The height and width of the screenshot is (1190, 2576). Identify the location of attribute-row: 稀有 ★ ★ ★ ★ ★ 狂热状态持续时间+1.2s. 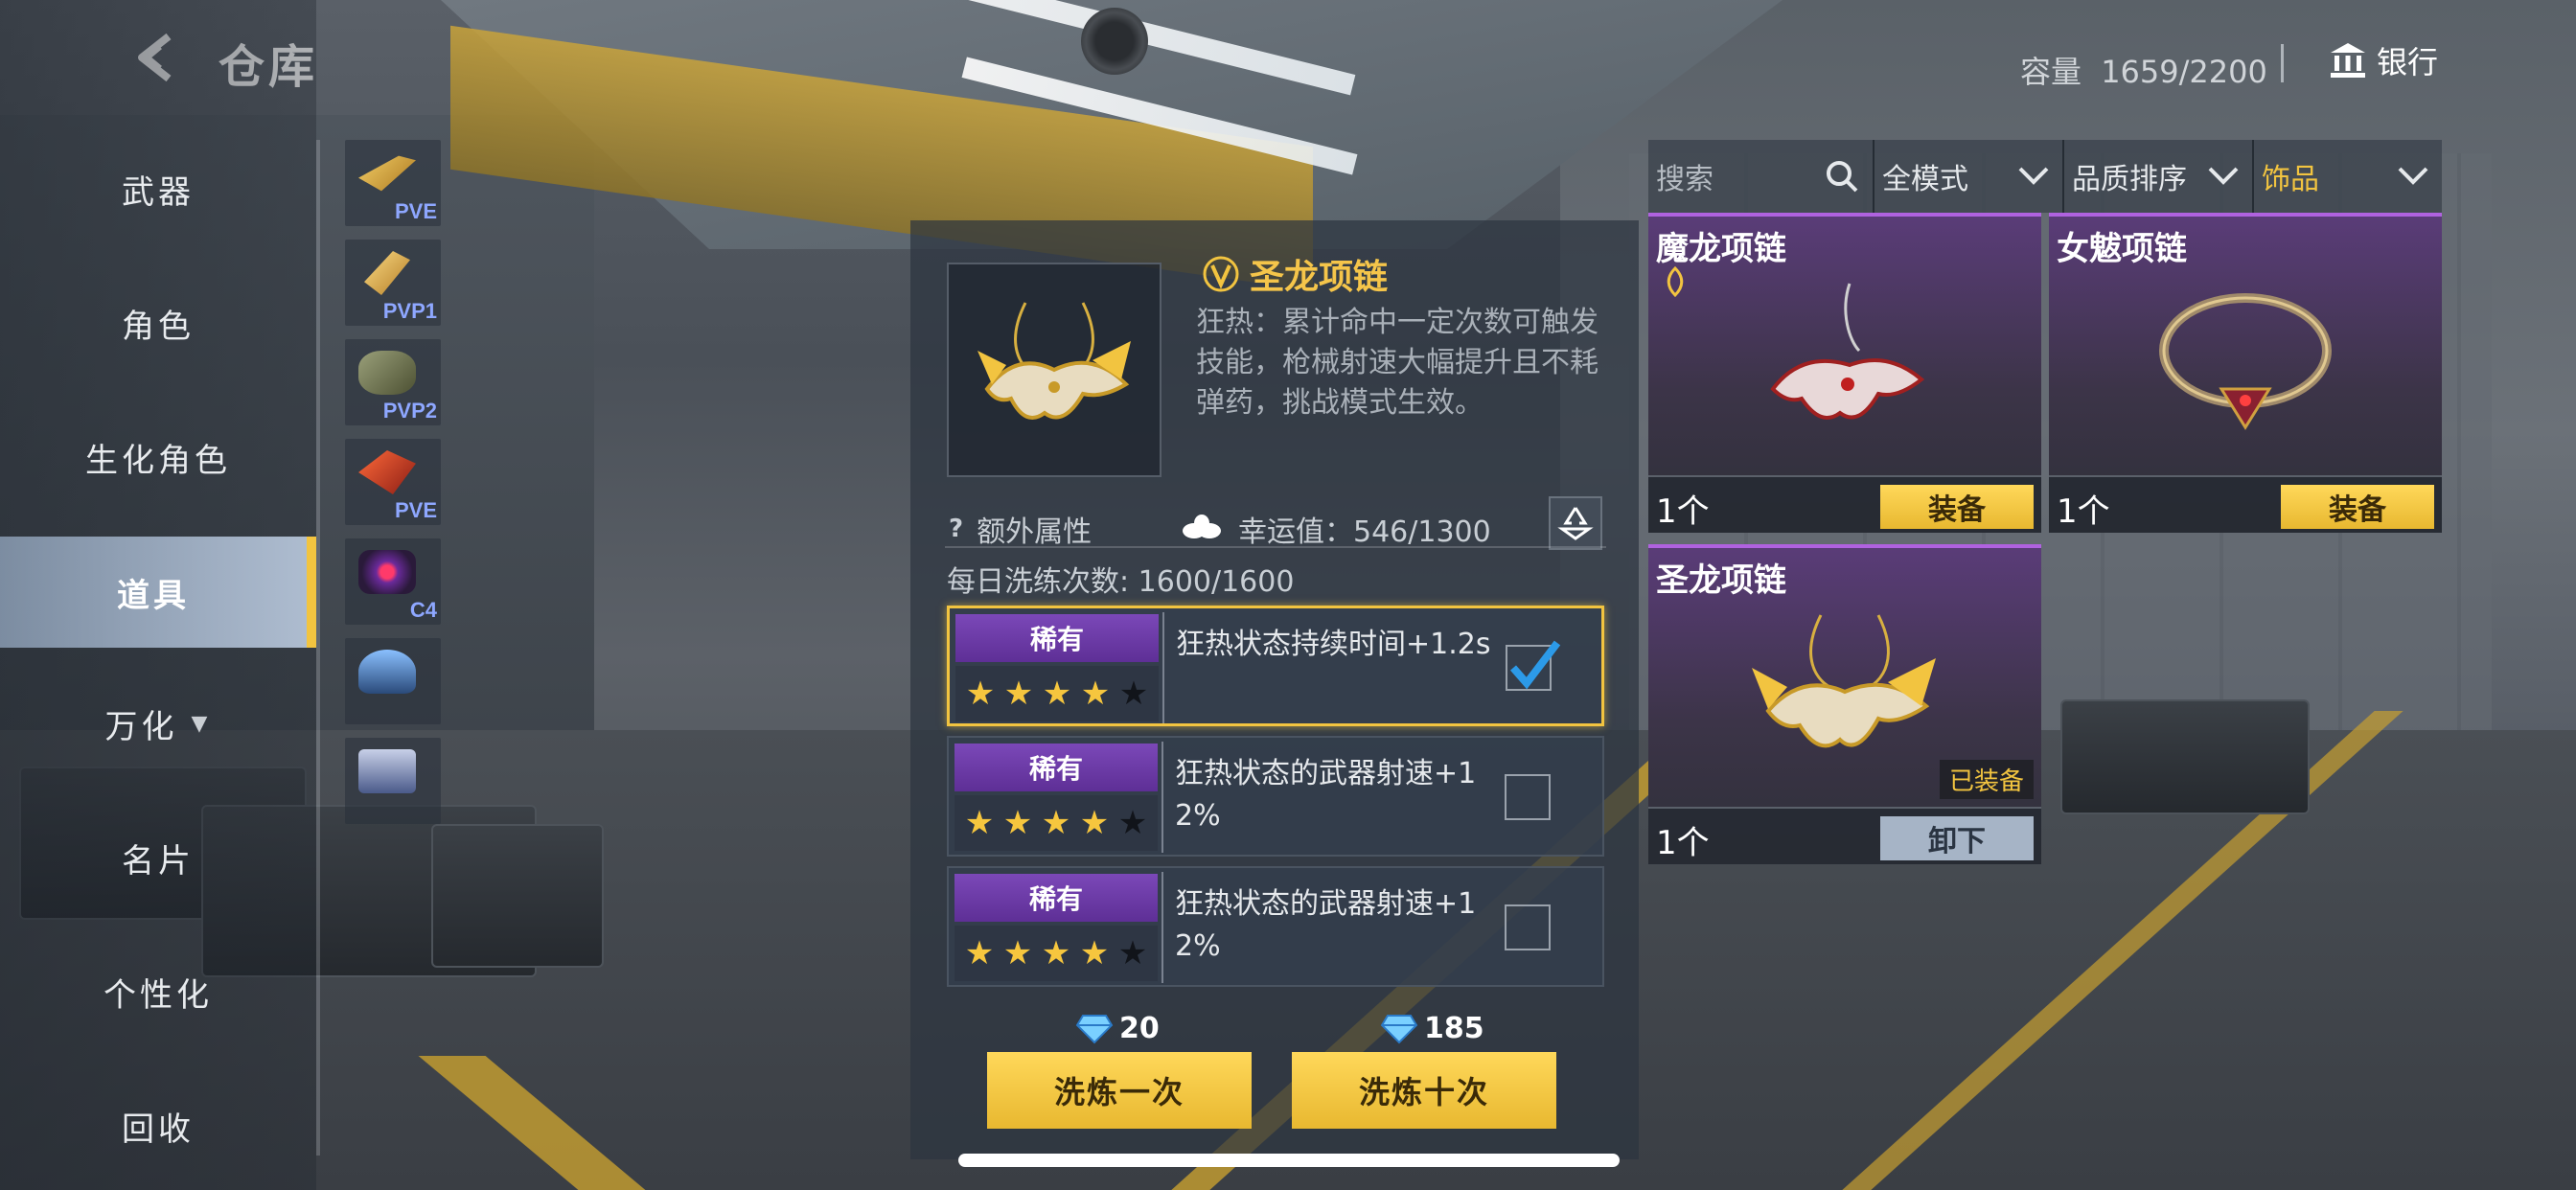
(1275, 666).